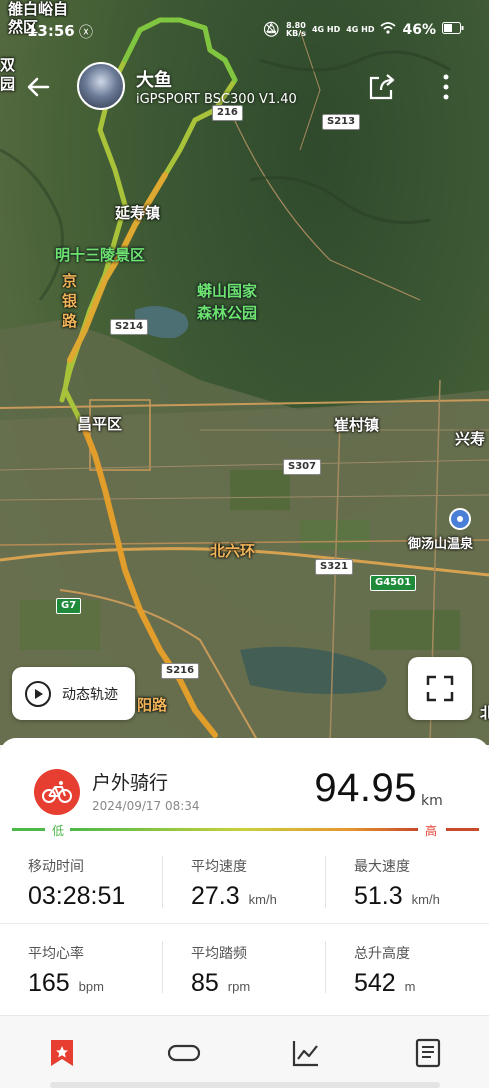 This screenshot has height=1088, width=489. Describe the element at coordinates (56, 867) in the screenshot. I see `stat-label: 移动时间` at that location.